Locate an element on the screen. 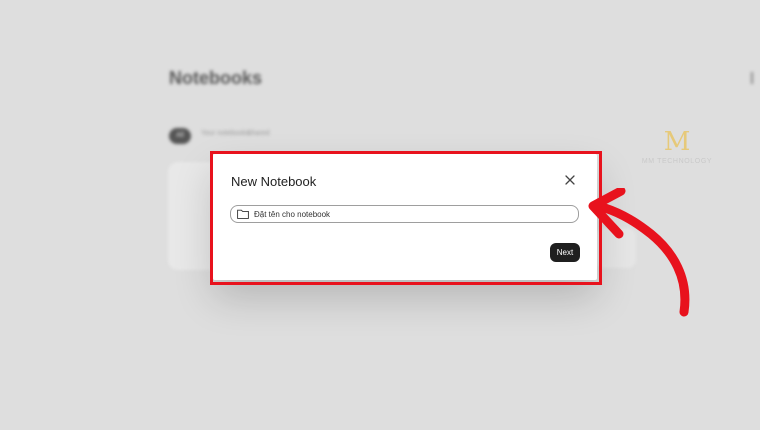 The image size is (760, 430). page-title: Notebooks is located at coordinates (216, 78).